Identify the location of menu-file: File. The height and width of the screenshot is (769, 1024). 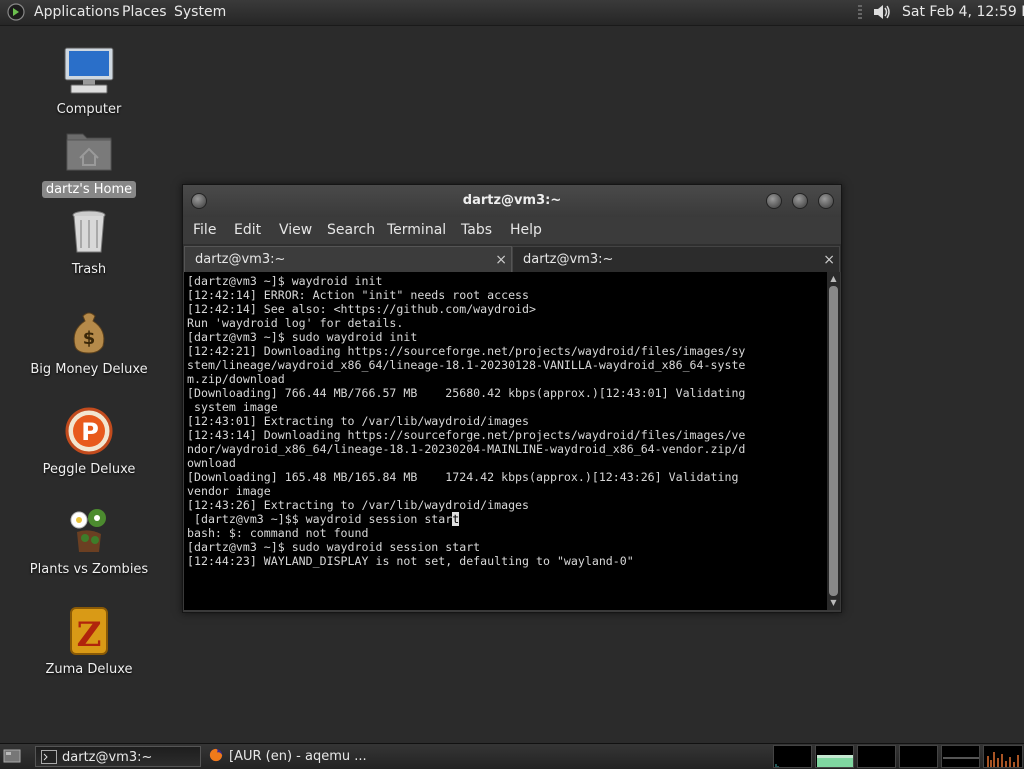
(204, 230).